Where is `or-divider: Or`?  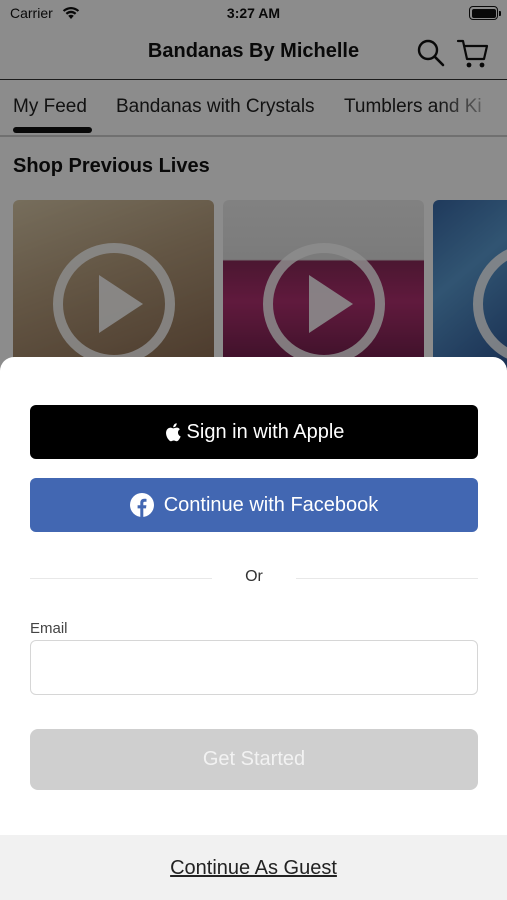 or-divider: Or is located at coordinates (254, 578).